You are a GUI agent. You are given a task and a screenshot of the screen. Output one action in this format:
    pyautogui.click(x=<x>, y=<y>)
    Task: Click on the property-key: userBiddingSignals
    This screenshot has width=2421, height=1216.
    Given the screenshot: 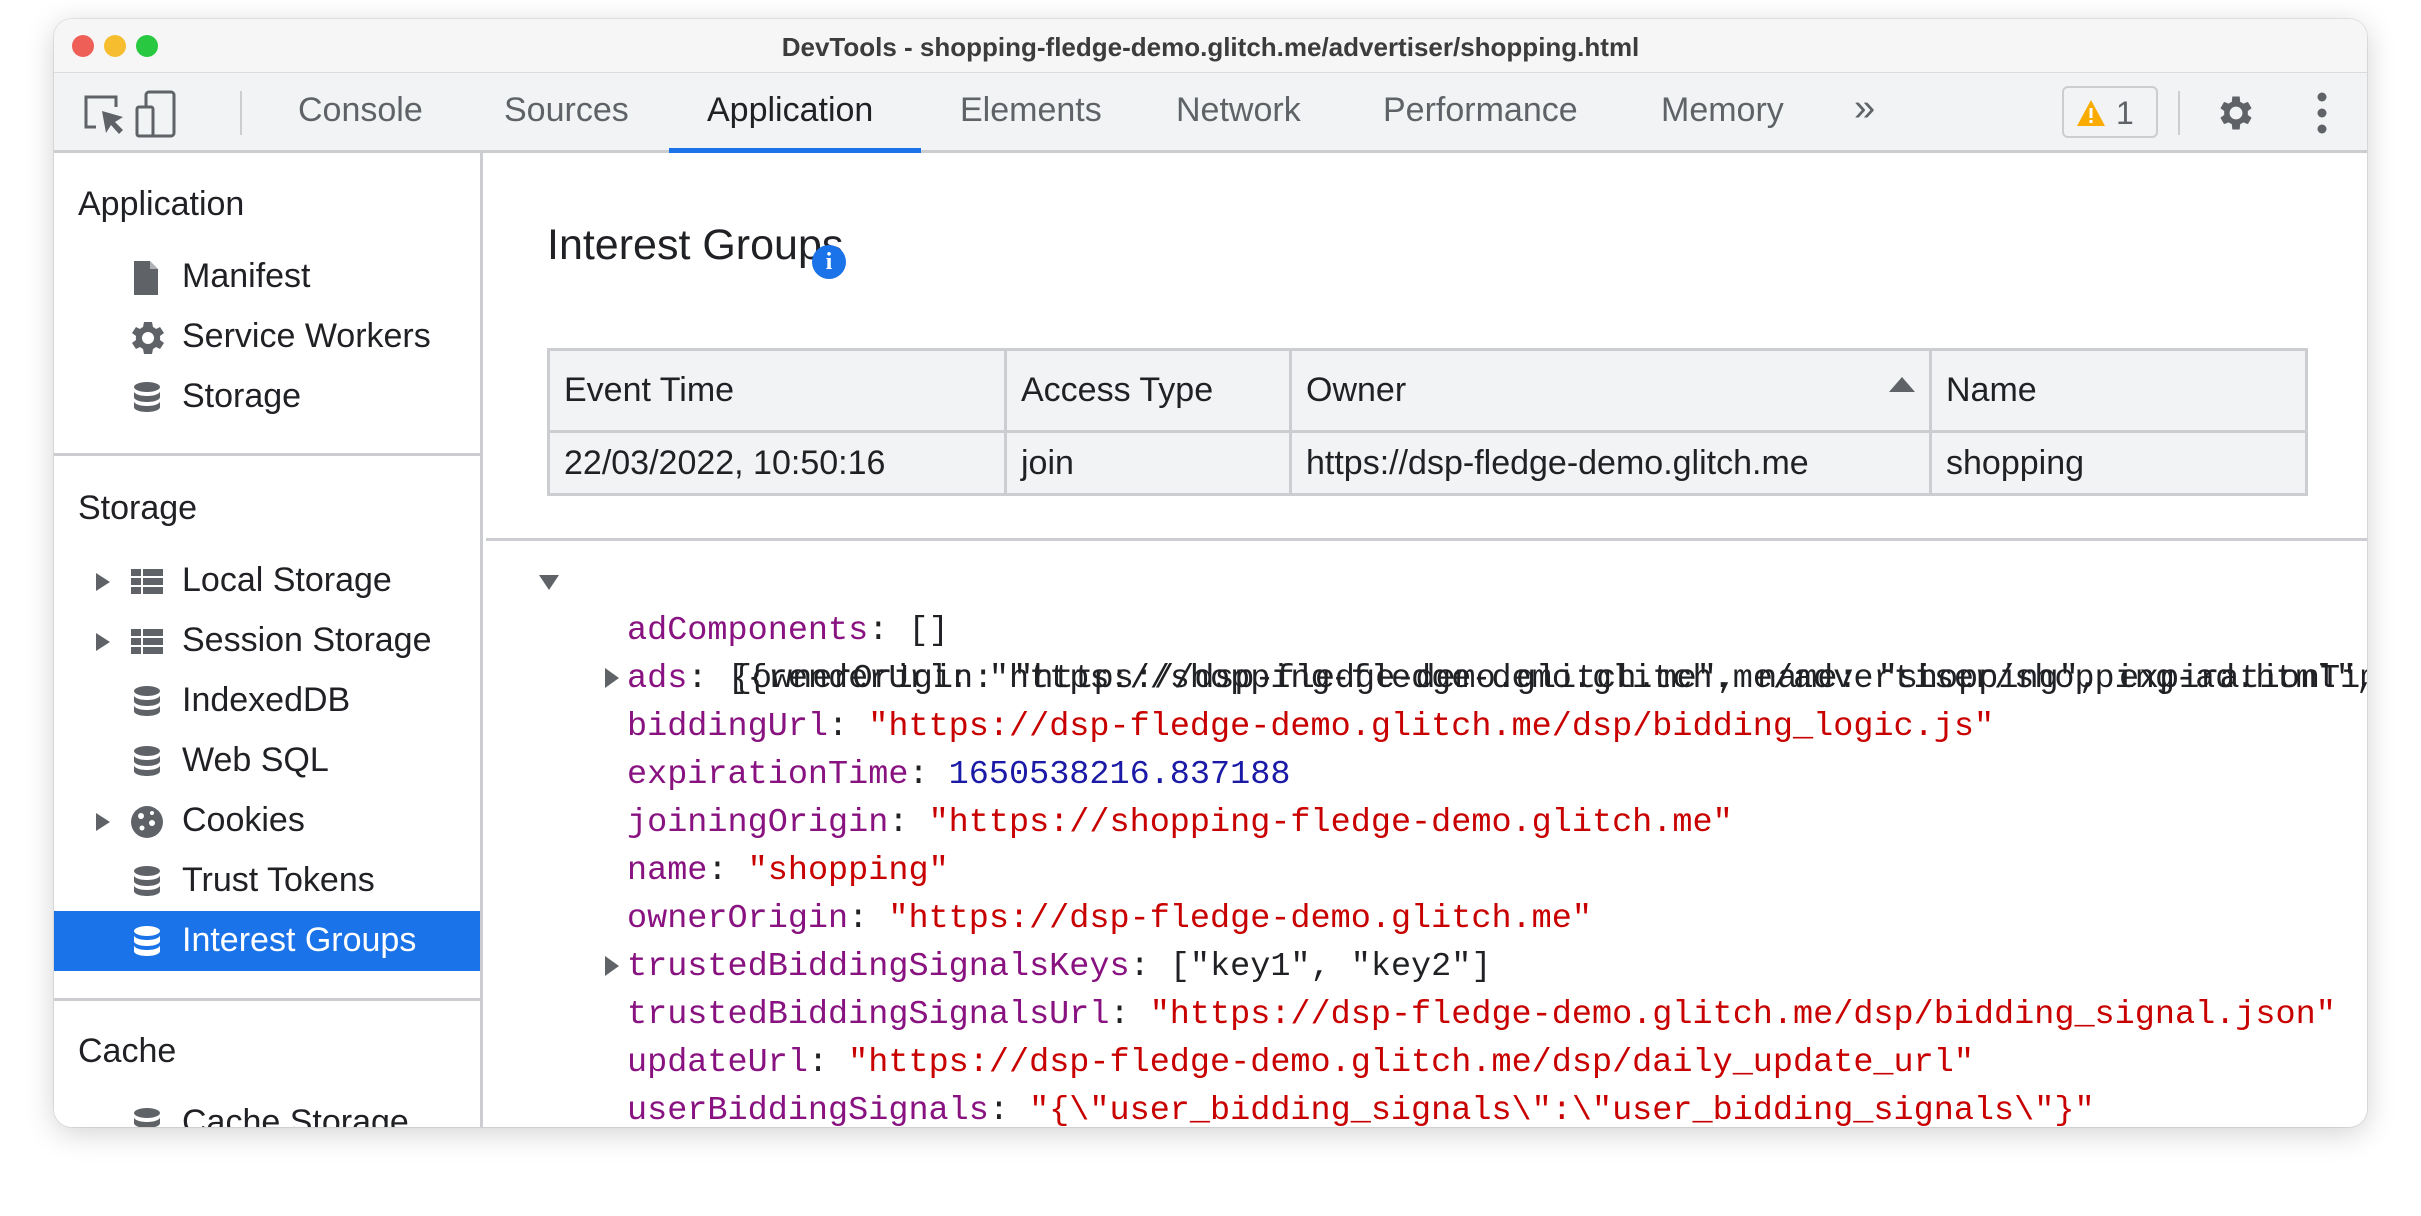 What is the action you would take?
    pyautogui.click(x=808, y=1109)
    